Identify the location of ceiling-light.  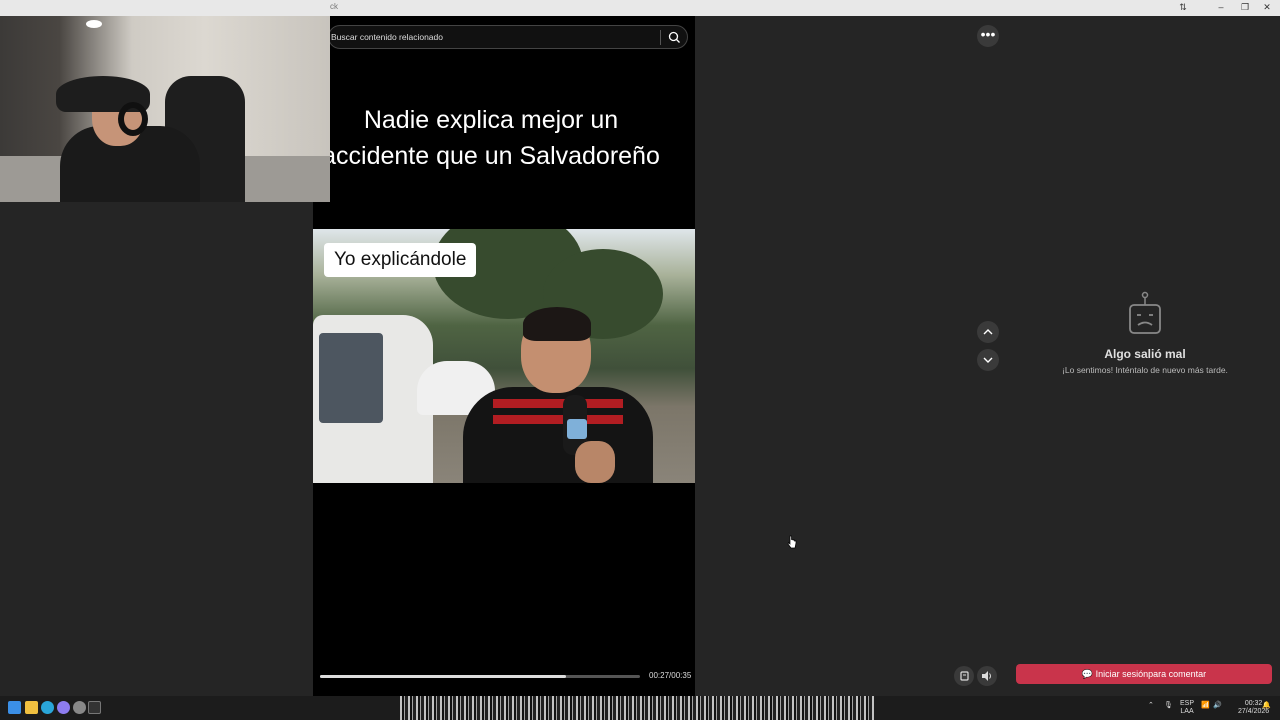
(94, 24).